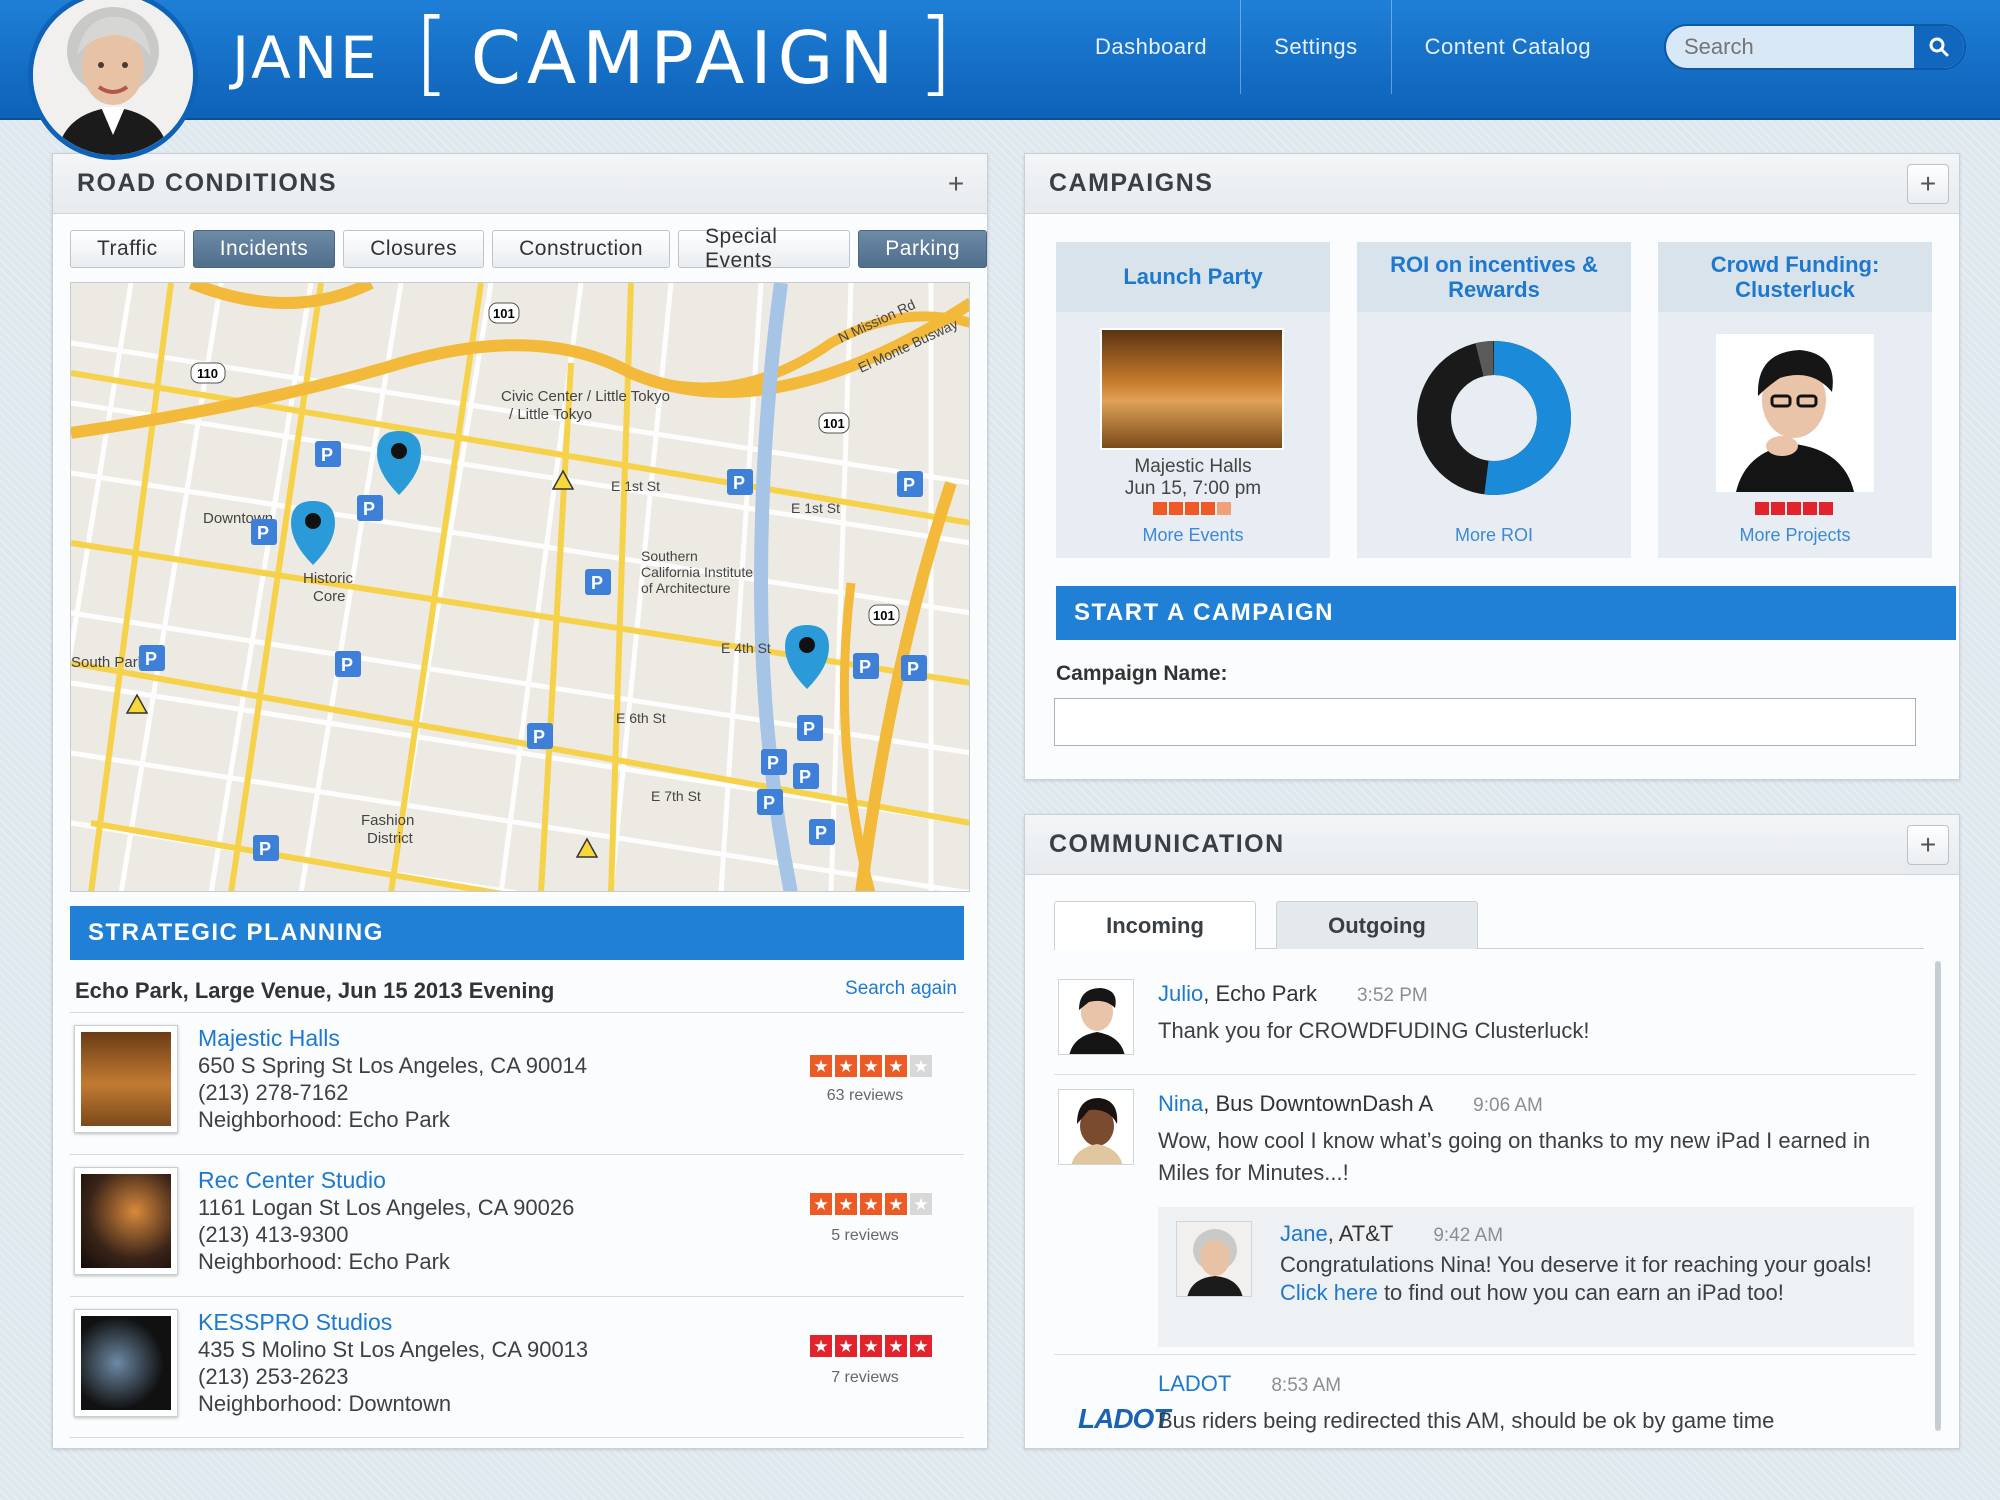  What do you see at coordinates (1791, 47) in the screenshot?
I see `search-input` at bounding box center [1791, 47].